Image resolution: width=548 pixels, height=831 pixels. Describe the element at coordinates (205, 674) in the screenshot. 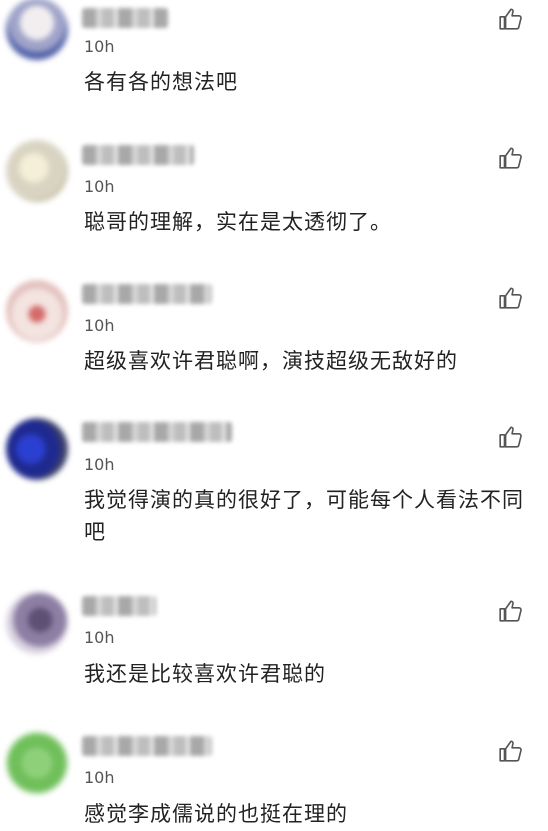

I see `comment-text: 我还是比较喜欢许君聪的` at that location.